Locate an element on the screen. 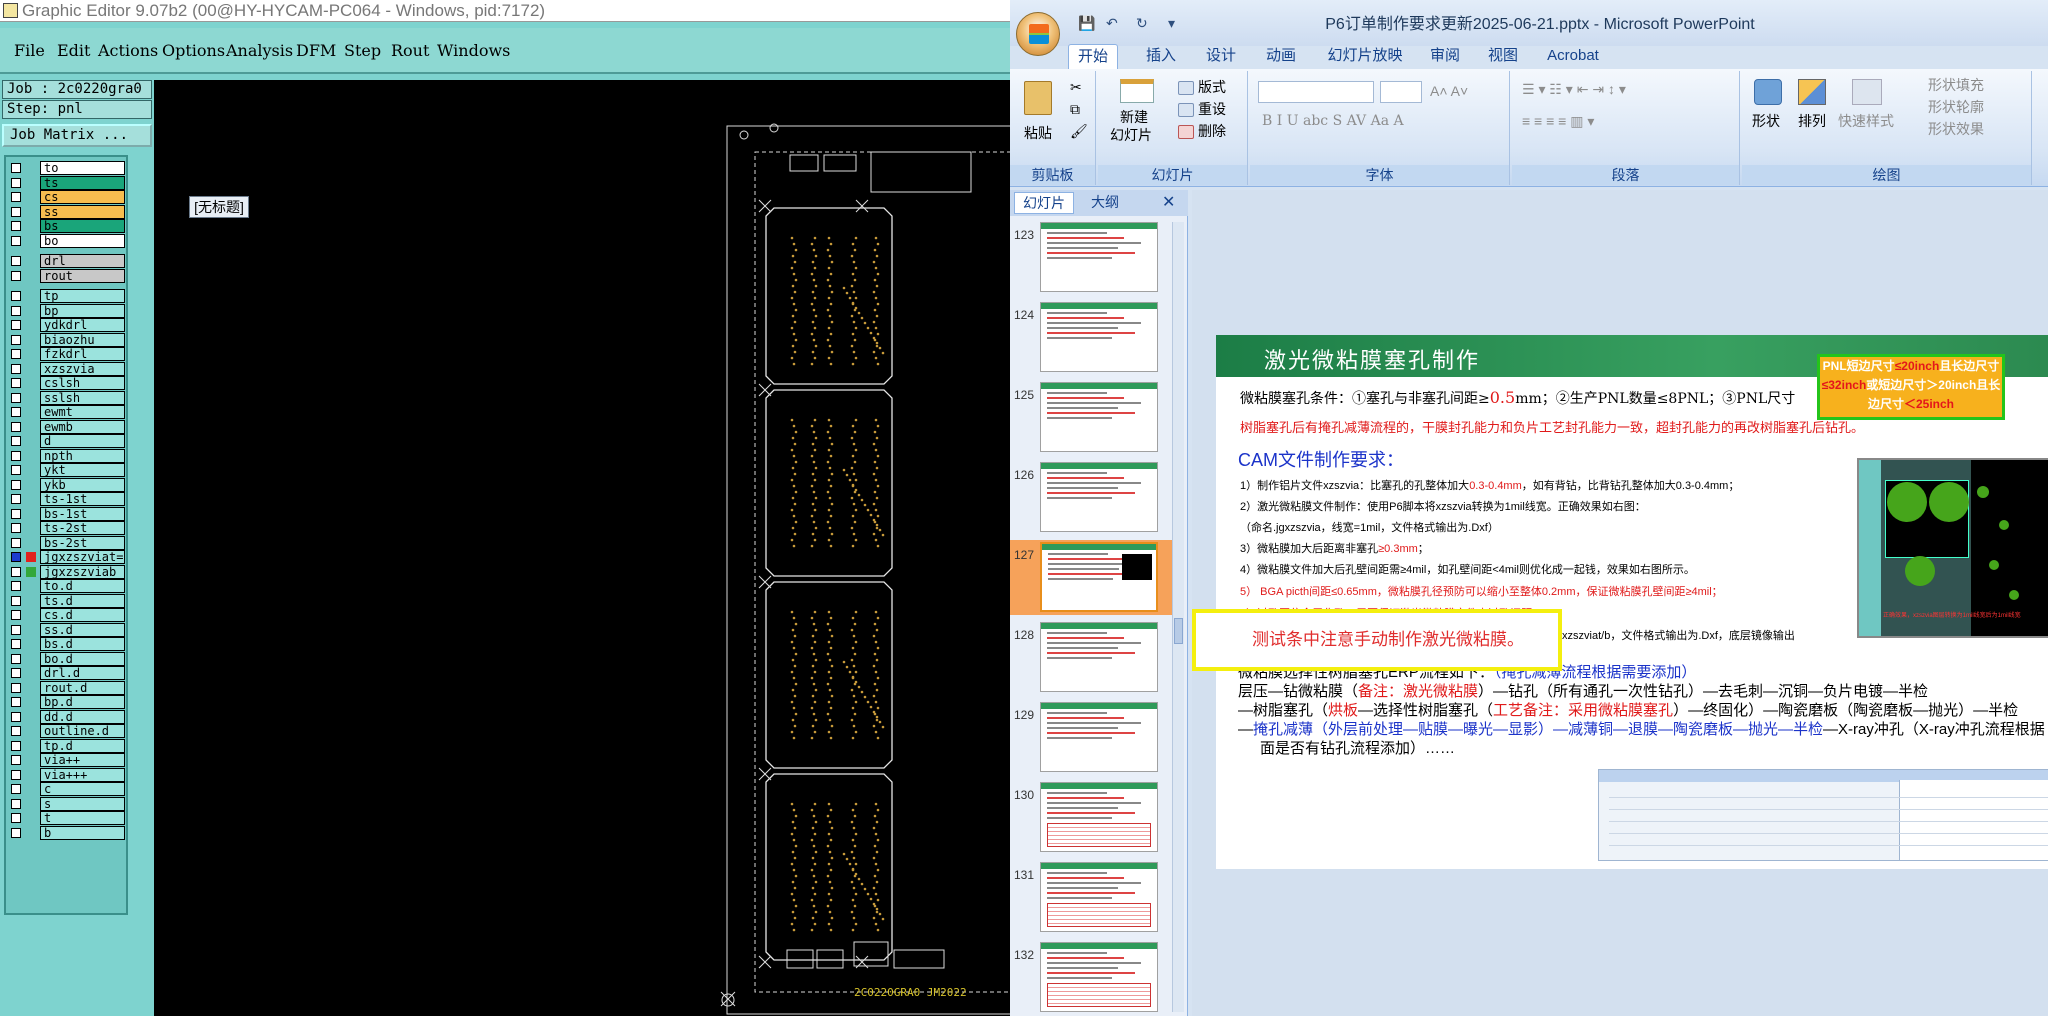  layer-row: xzszvia is located at coordinates (66, 368).